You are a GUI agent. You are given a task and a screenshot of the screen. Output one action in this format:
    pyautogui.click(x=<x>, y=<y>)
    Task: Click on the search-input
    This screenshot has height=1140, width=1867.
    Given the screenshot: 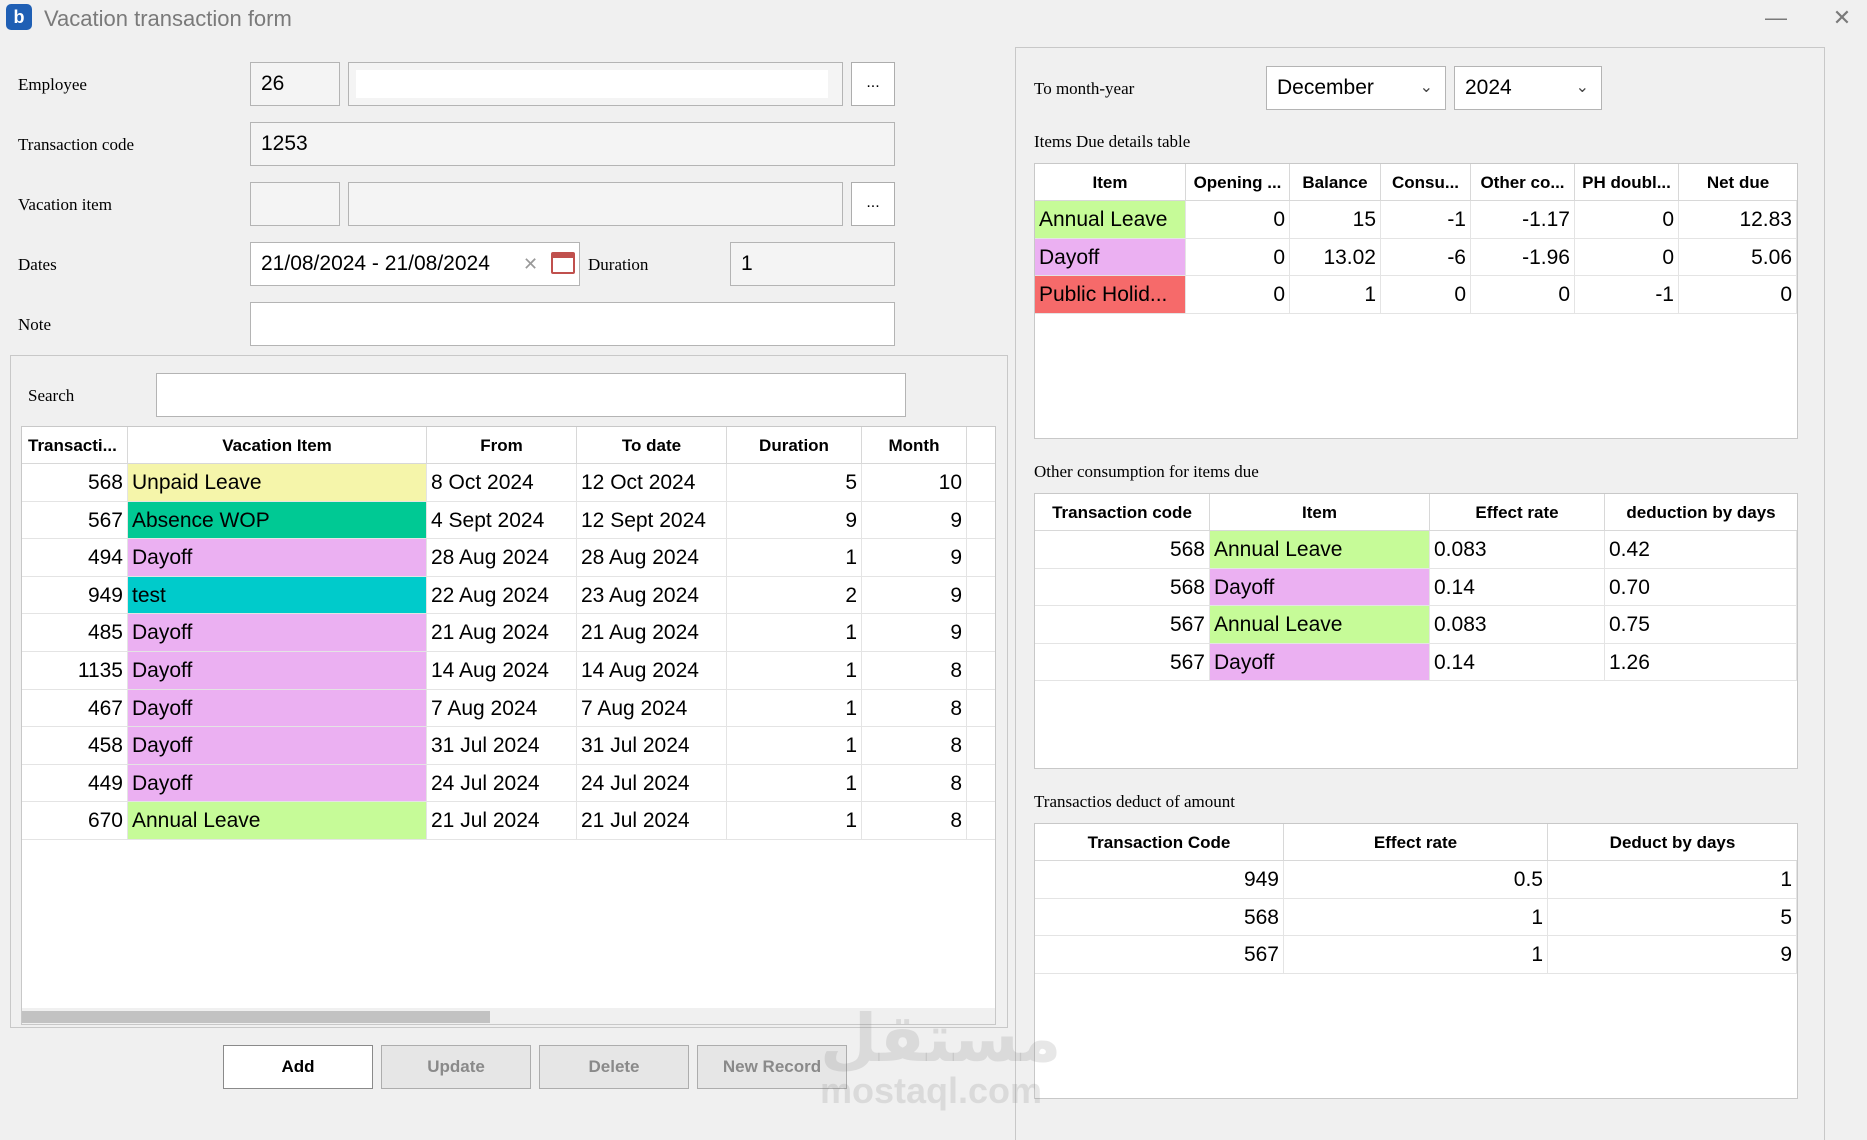 What is the action you would take?
    pyautogui.click(x=531, y=395)
    